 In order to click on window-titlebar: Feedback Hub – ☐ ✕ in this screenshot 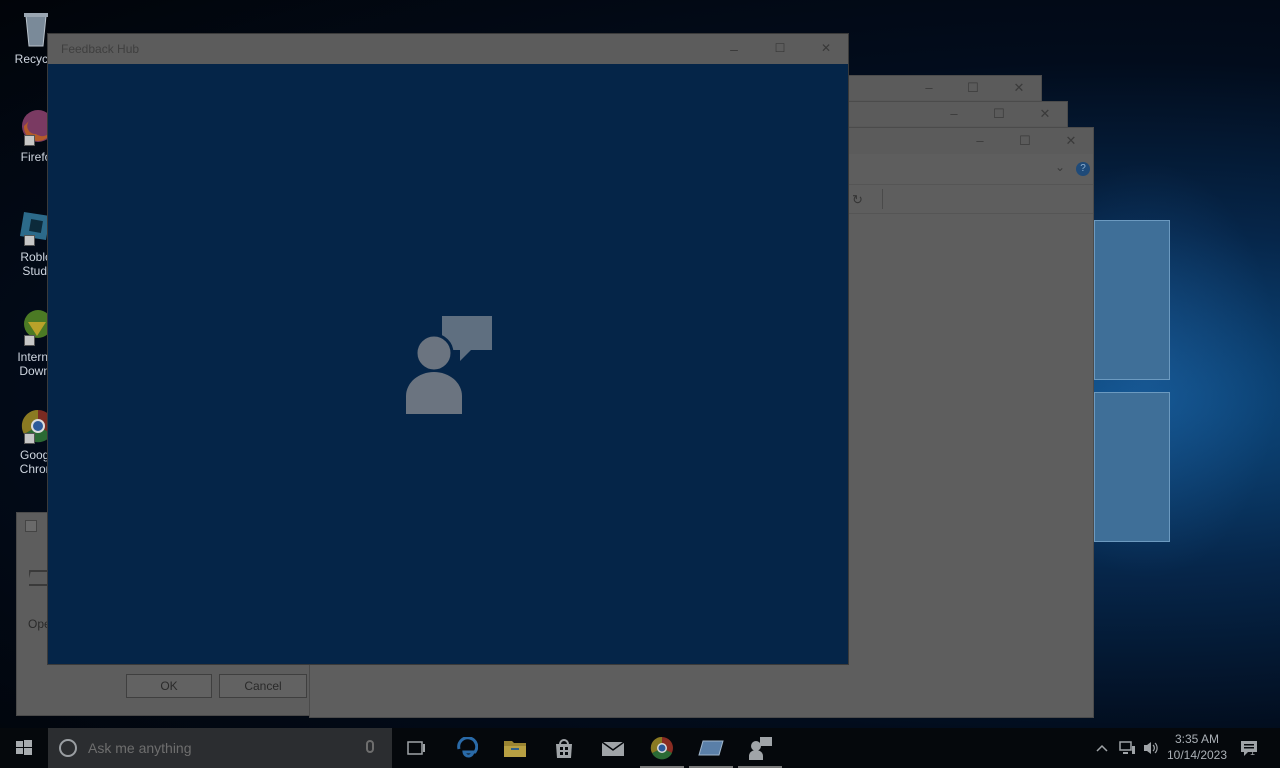, I will do `click(448, 49)`.